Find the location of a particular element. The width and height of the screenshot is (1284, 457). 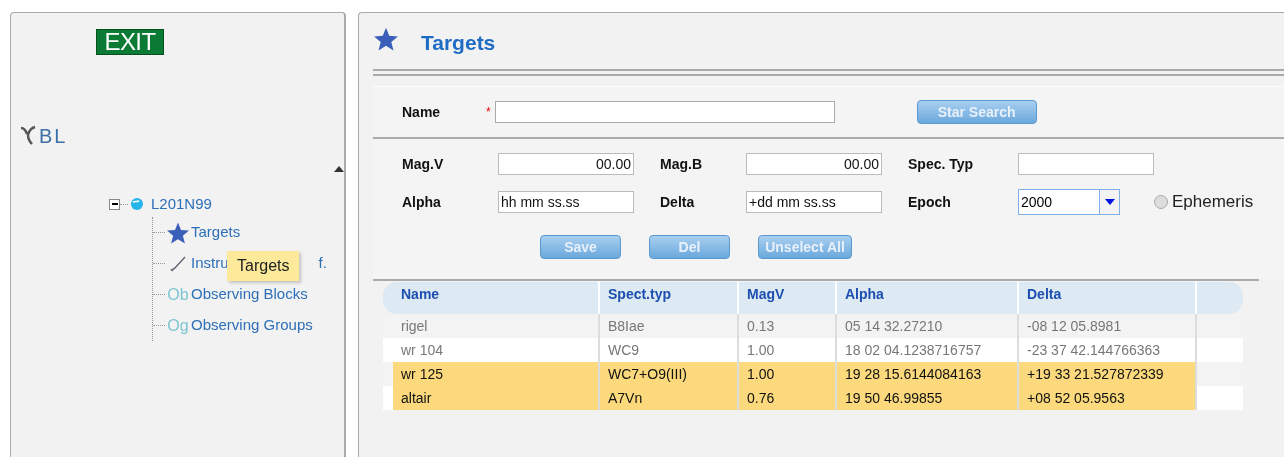

table-cell: 1.00 is located at coordinates (788, 374).